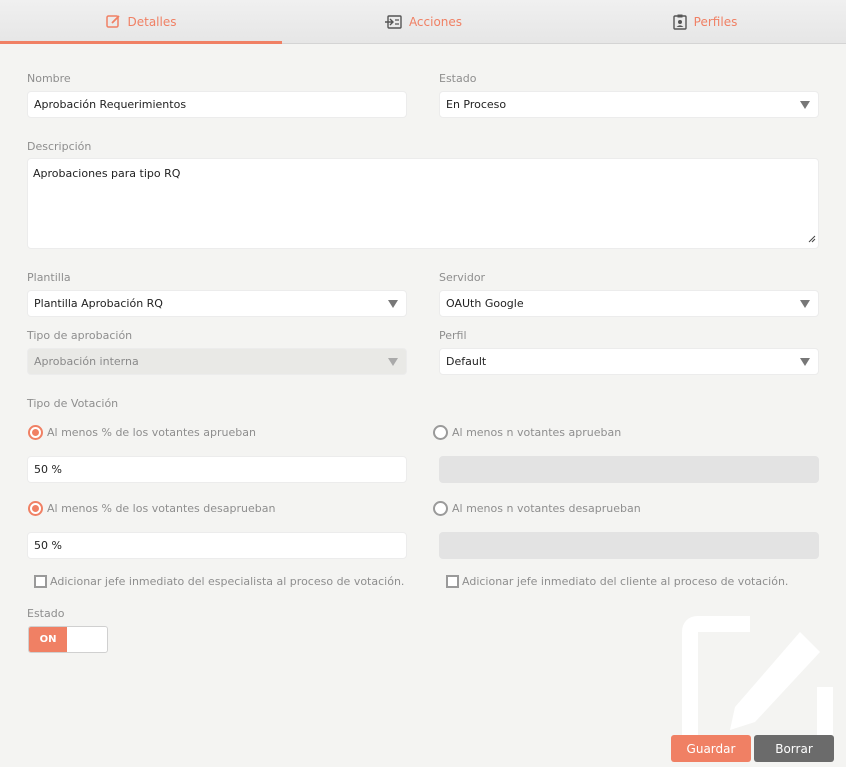 Image resolution: width=846 pixels, height=767 pixels. I want to click on radio-aprueban-n: Al menos n votantes aprueban, so click(527, 432).